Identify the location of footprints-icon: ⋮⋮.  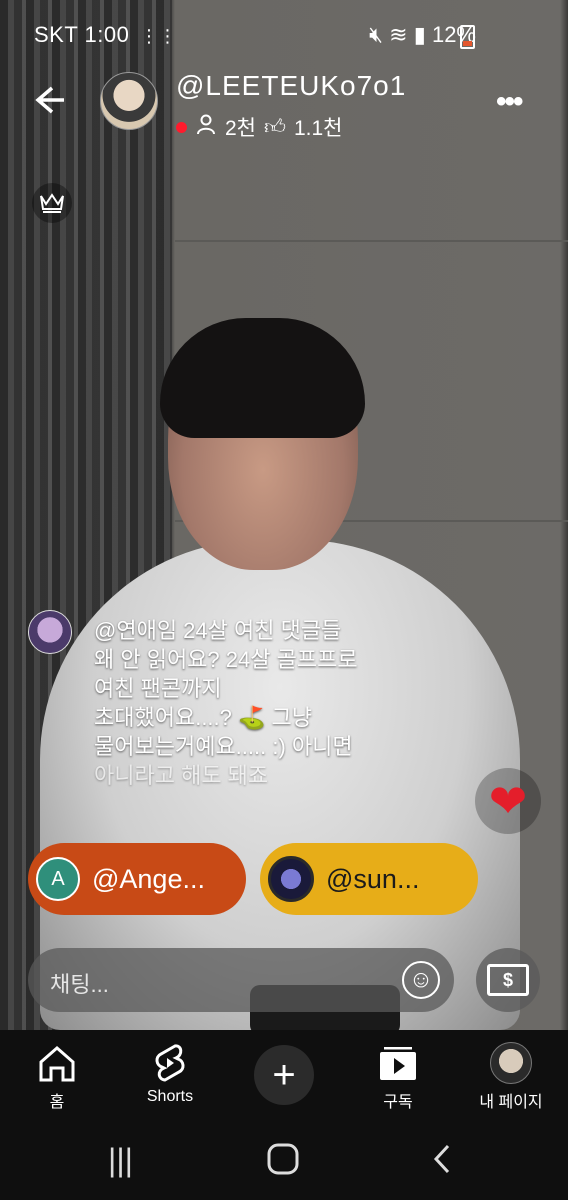
(158, 36).